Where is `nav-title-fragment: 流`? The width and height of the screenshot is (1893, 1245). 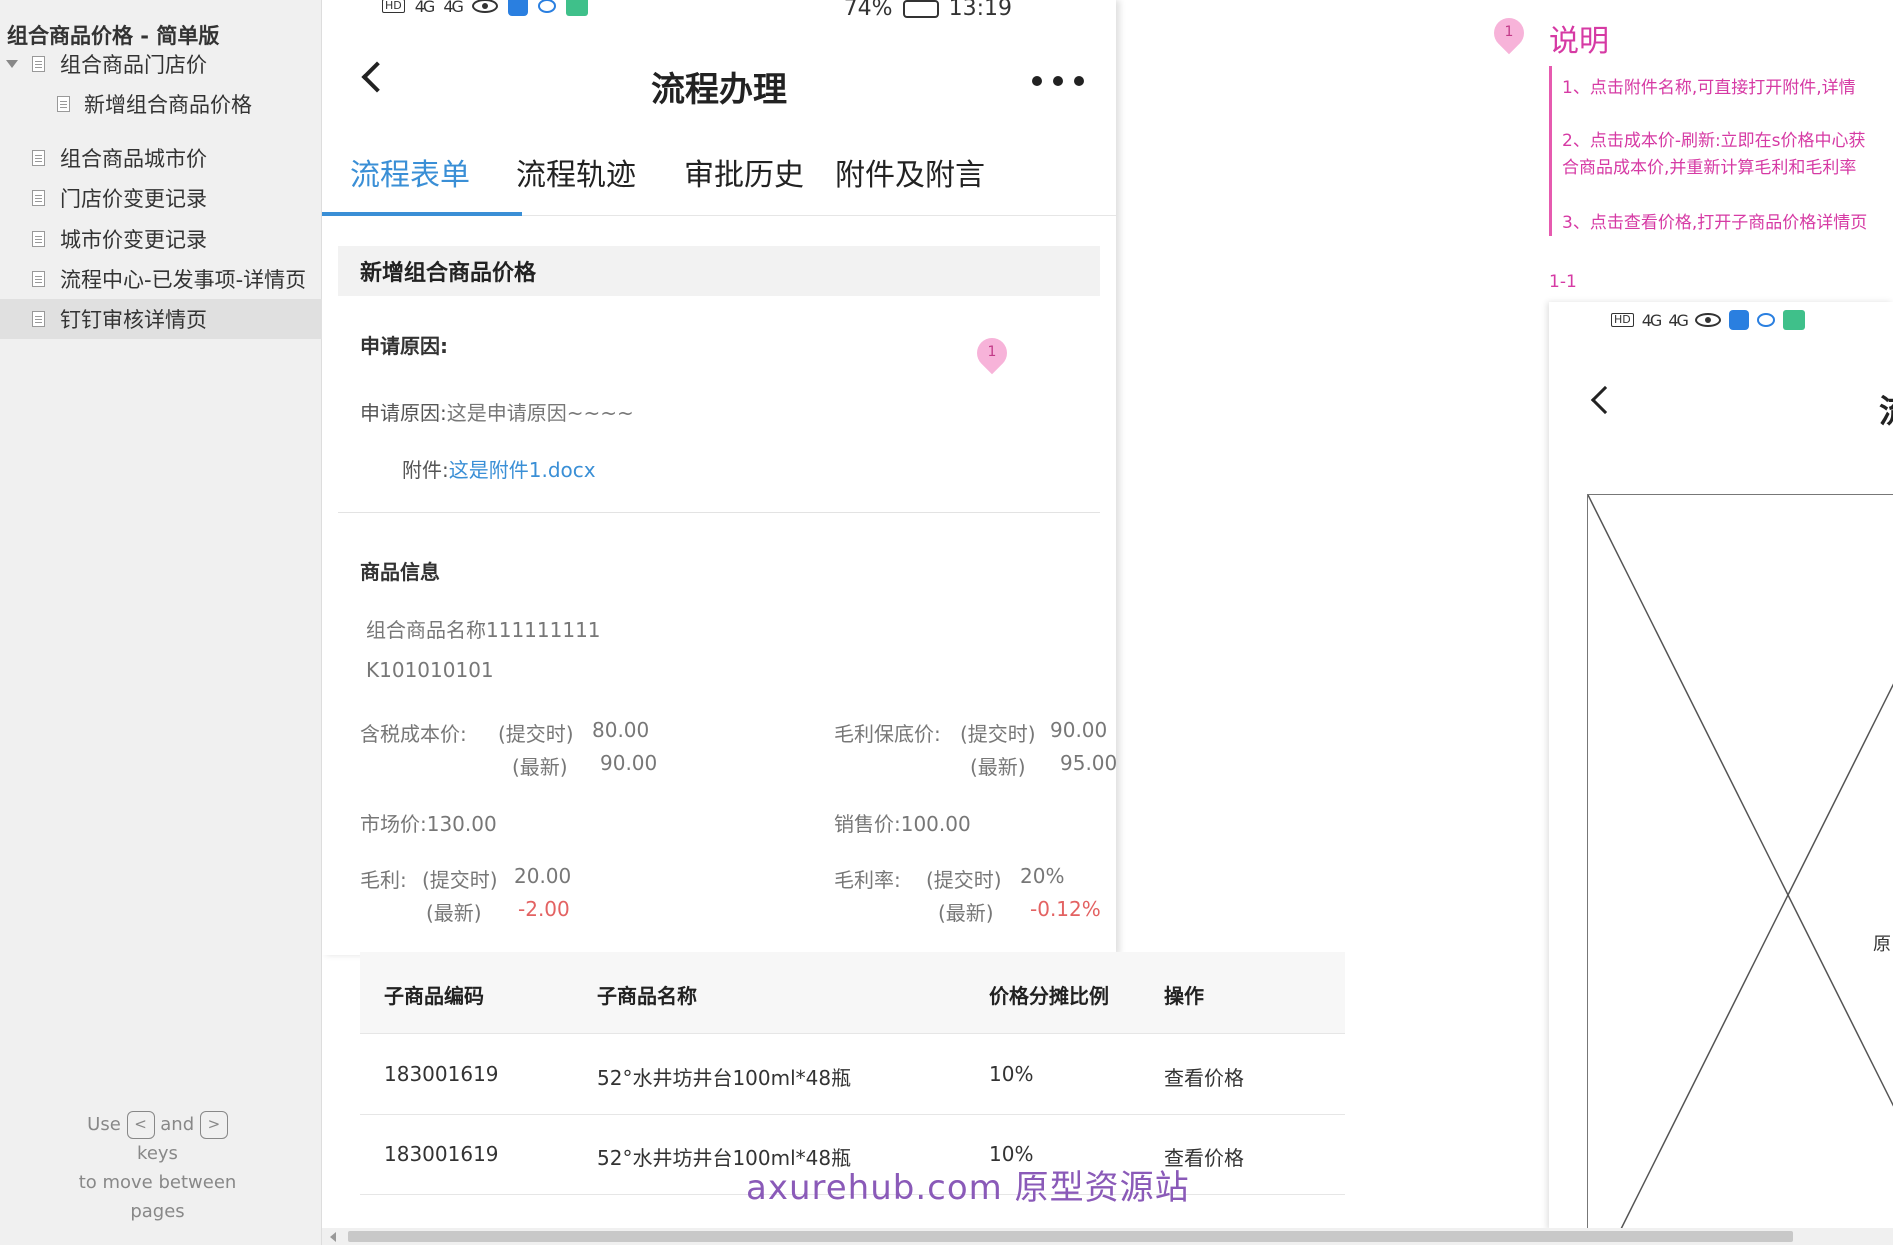
nav-title-fragment: 流 is located at coordinates (1886, 409).